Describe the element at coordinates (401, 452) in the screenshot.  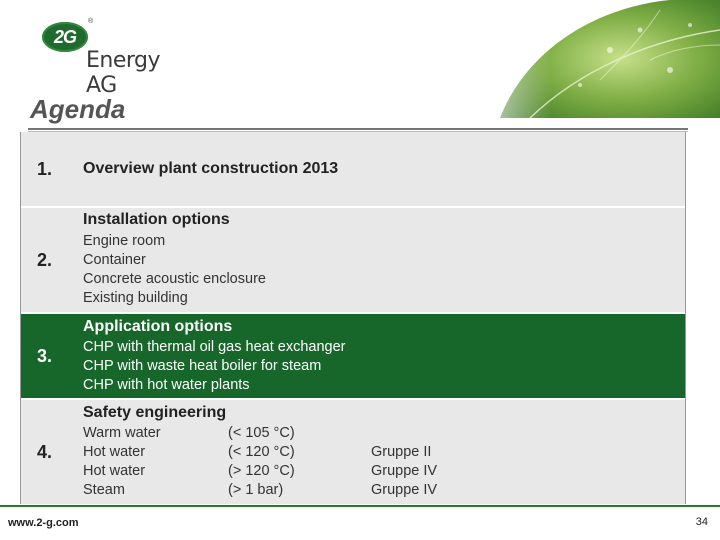
I see `safety-group: Gruppe II` at that location.